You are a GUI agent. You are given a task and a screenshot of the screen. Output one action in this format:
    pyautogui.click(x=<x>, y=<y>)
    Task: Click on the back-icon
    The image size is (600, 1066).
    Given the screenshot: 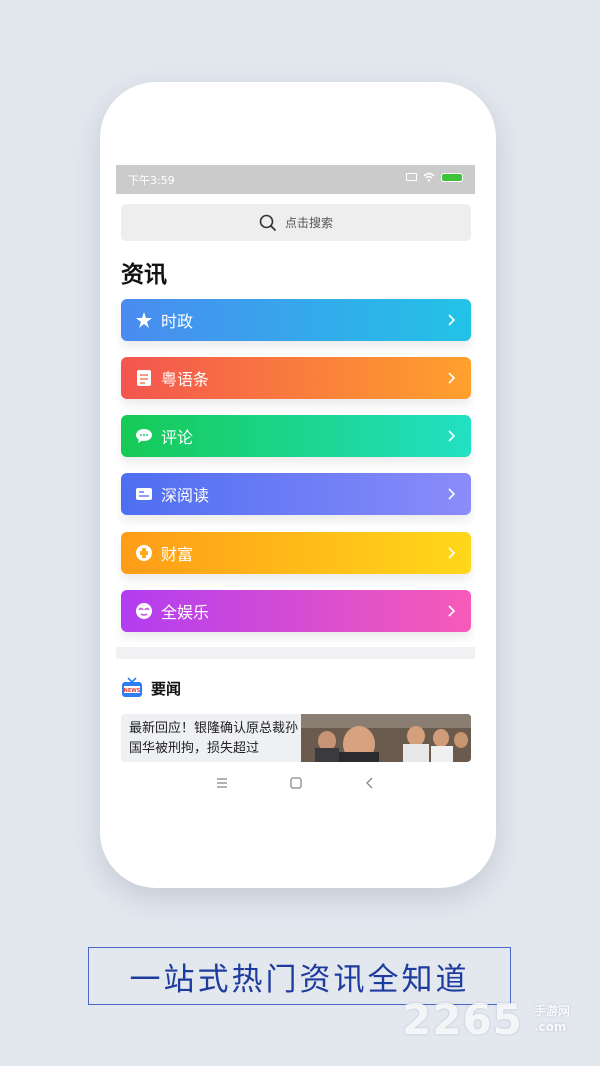 What is the action you would take?
    pyautogui.click(x=370, y=783)
    